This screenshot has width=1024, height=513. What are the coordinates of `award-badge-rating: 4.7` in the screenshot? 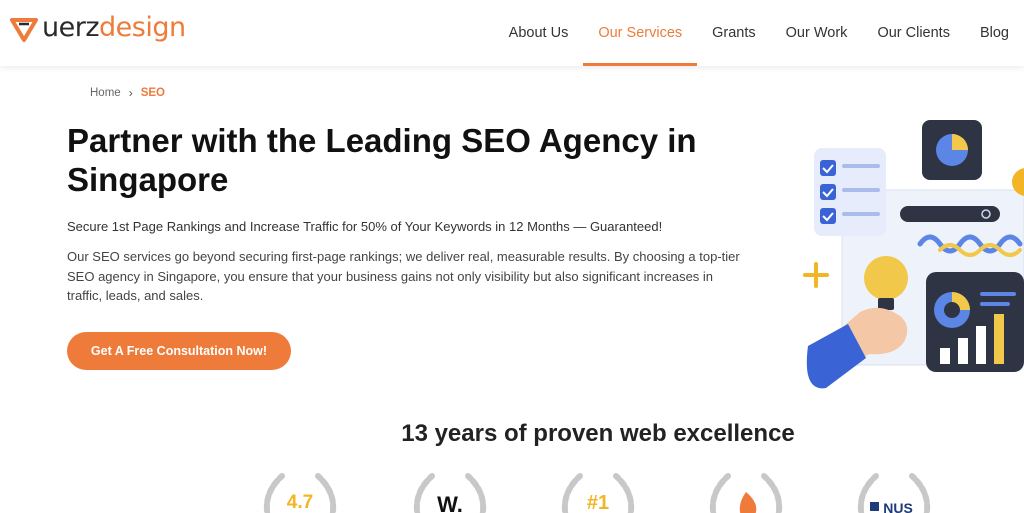 It's located at (300, 491).